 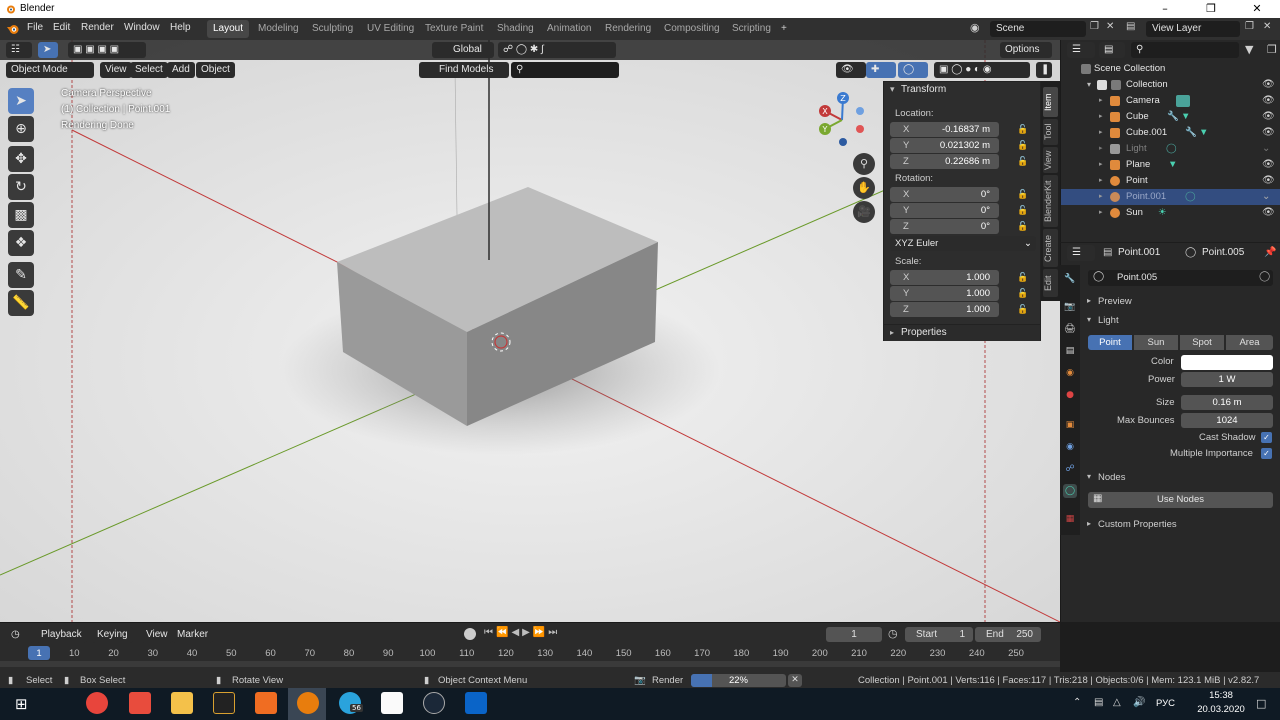 What do you see at coordinates (1081, 50) in the screenshot?
I see `outliner-editor-type-icon: ☰` at bounding box center [1081, 50].